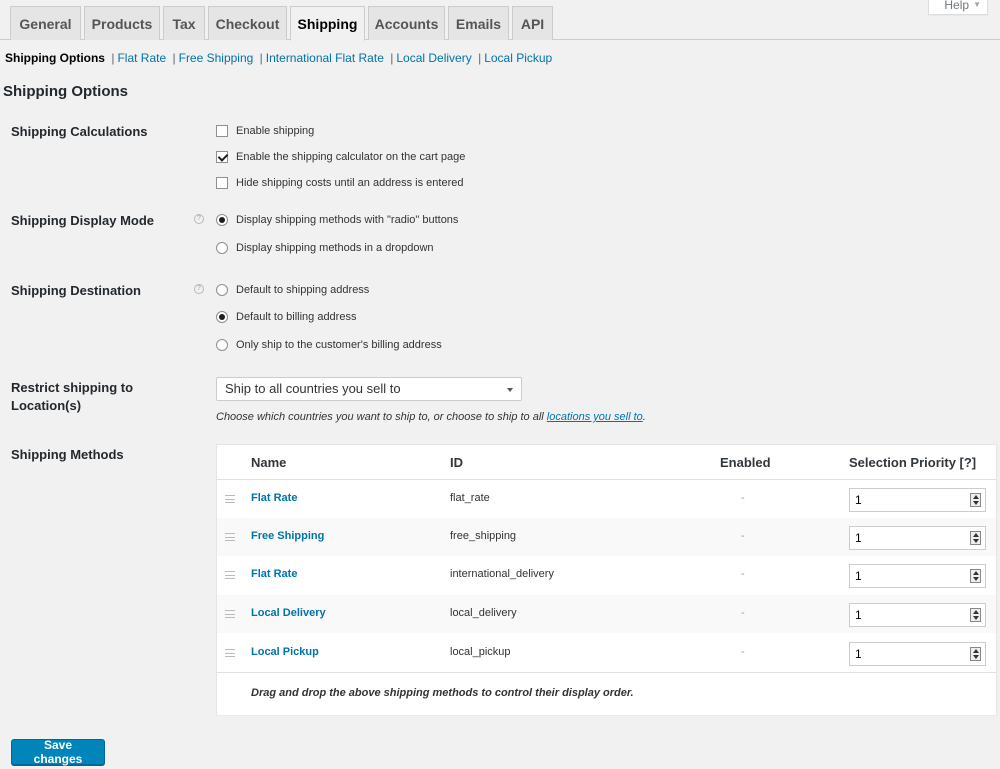 This screenshot has width=1000, height=769. I want to click on tab-shipping: Shipping, so click(327, 23).